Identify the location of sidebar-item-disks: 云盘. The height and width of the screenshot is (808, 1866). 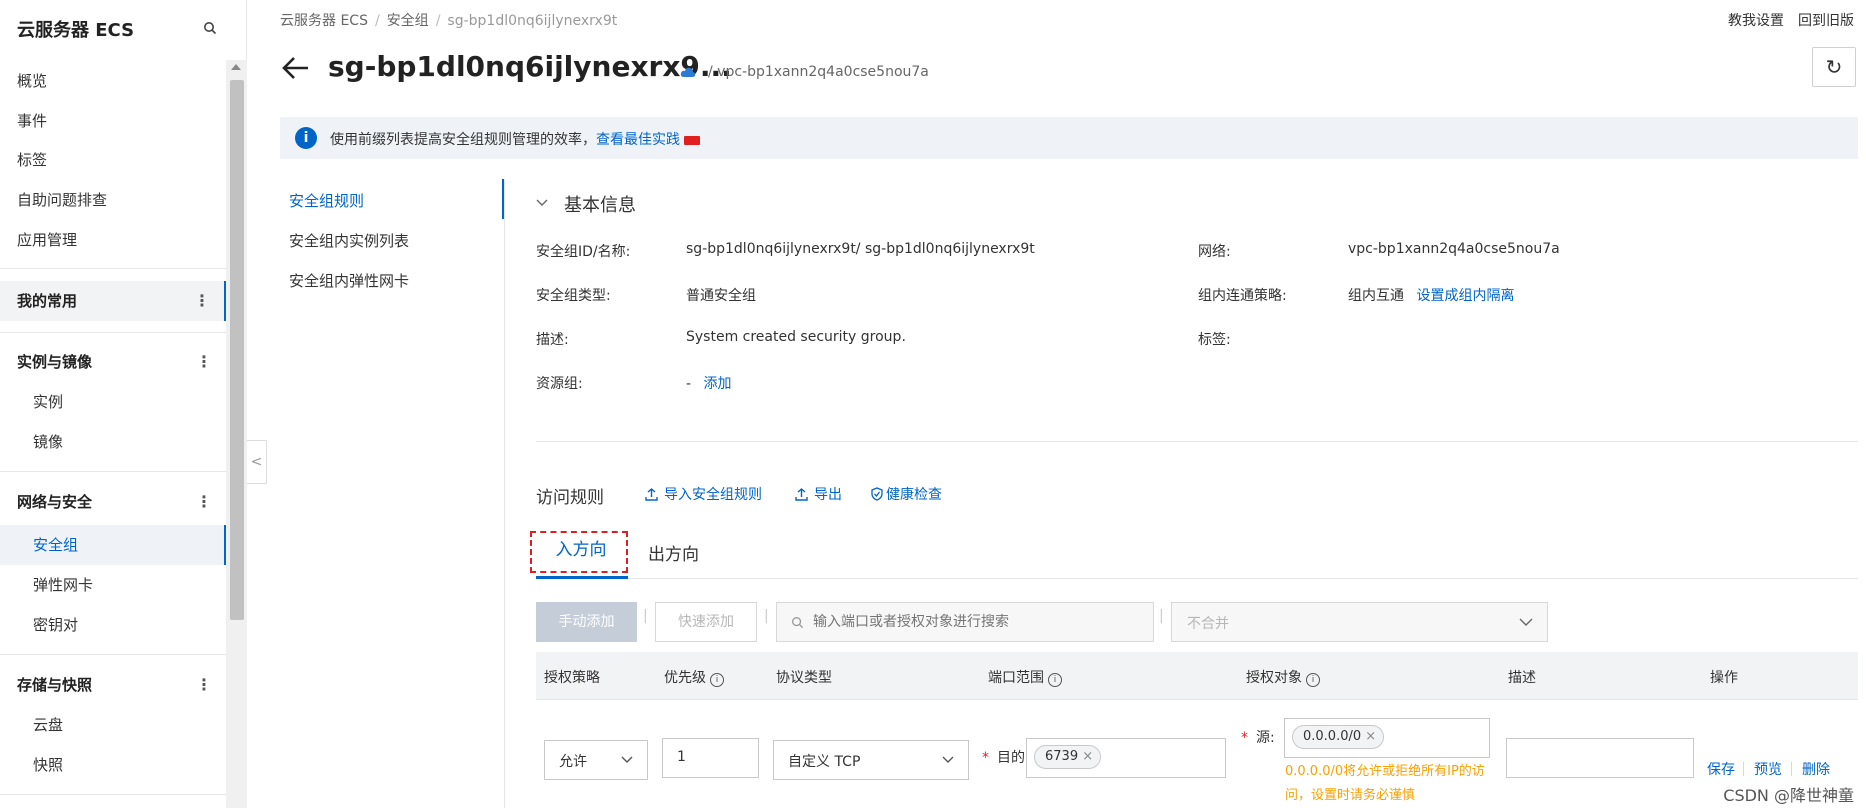
(113, 725).